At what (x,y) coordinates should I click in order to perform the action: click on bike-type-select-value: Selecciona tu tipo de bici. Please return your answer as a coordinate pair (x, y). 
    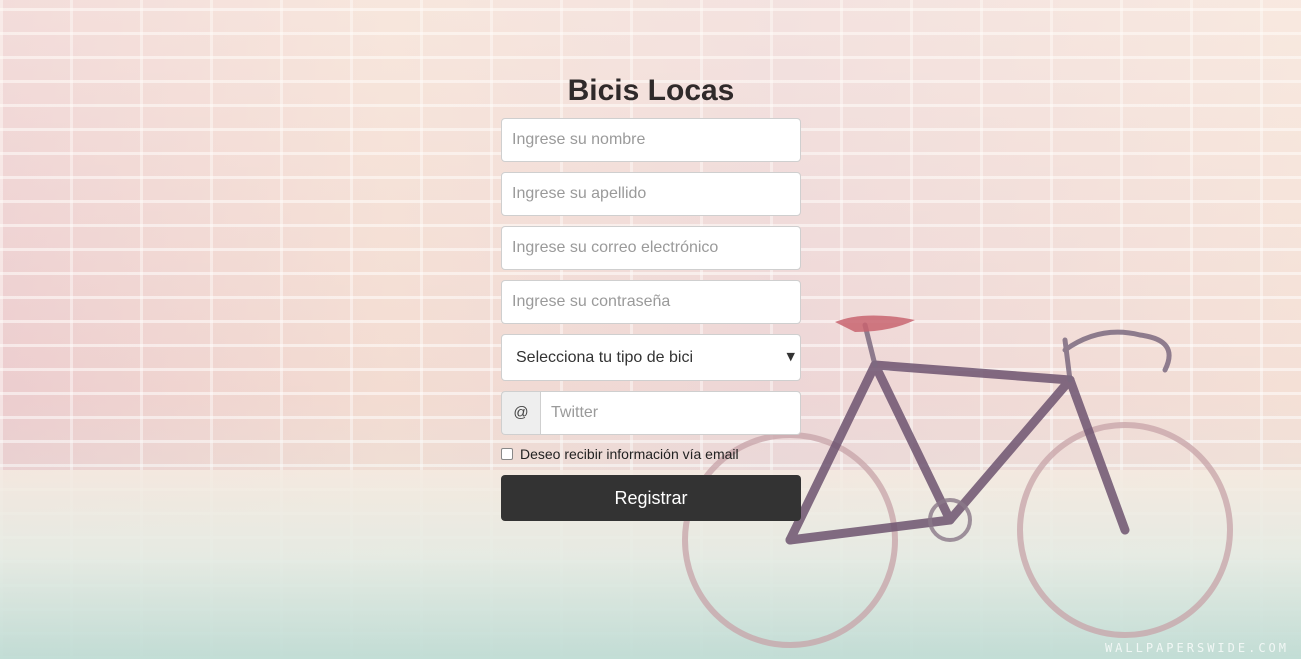
    Looking at the image, I should click on (651, 357).